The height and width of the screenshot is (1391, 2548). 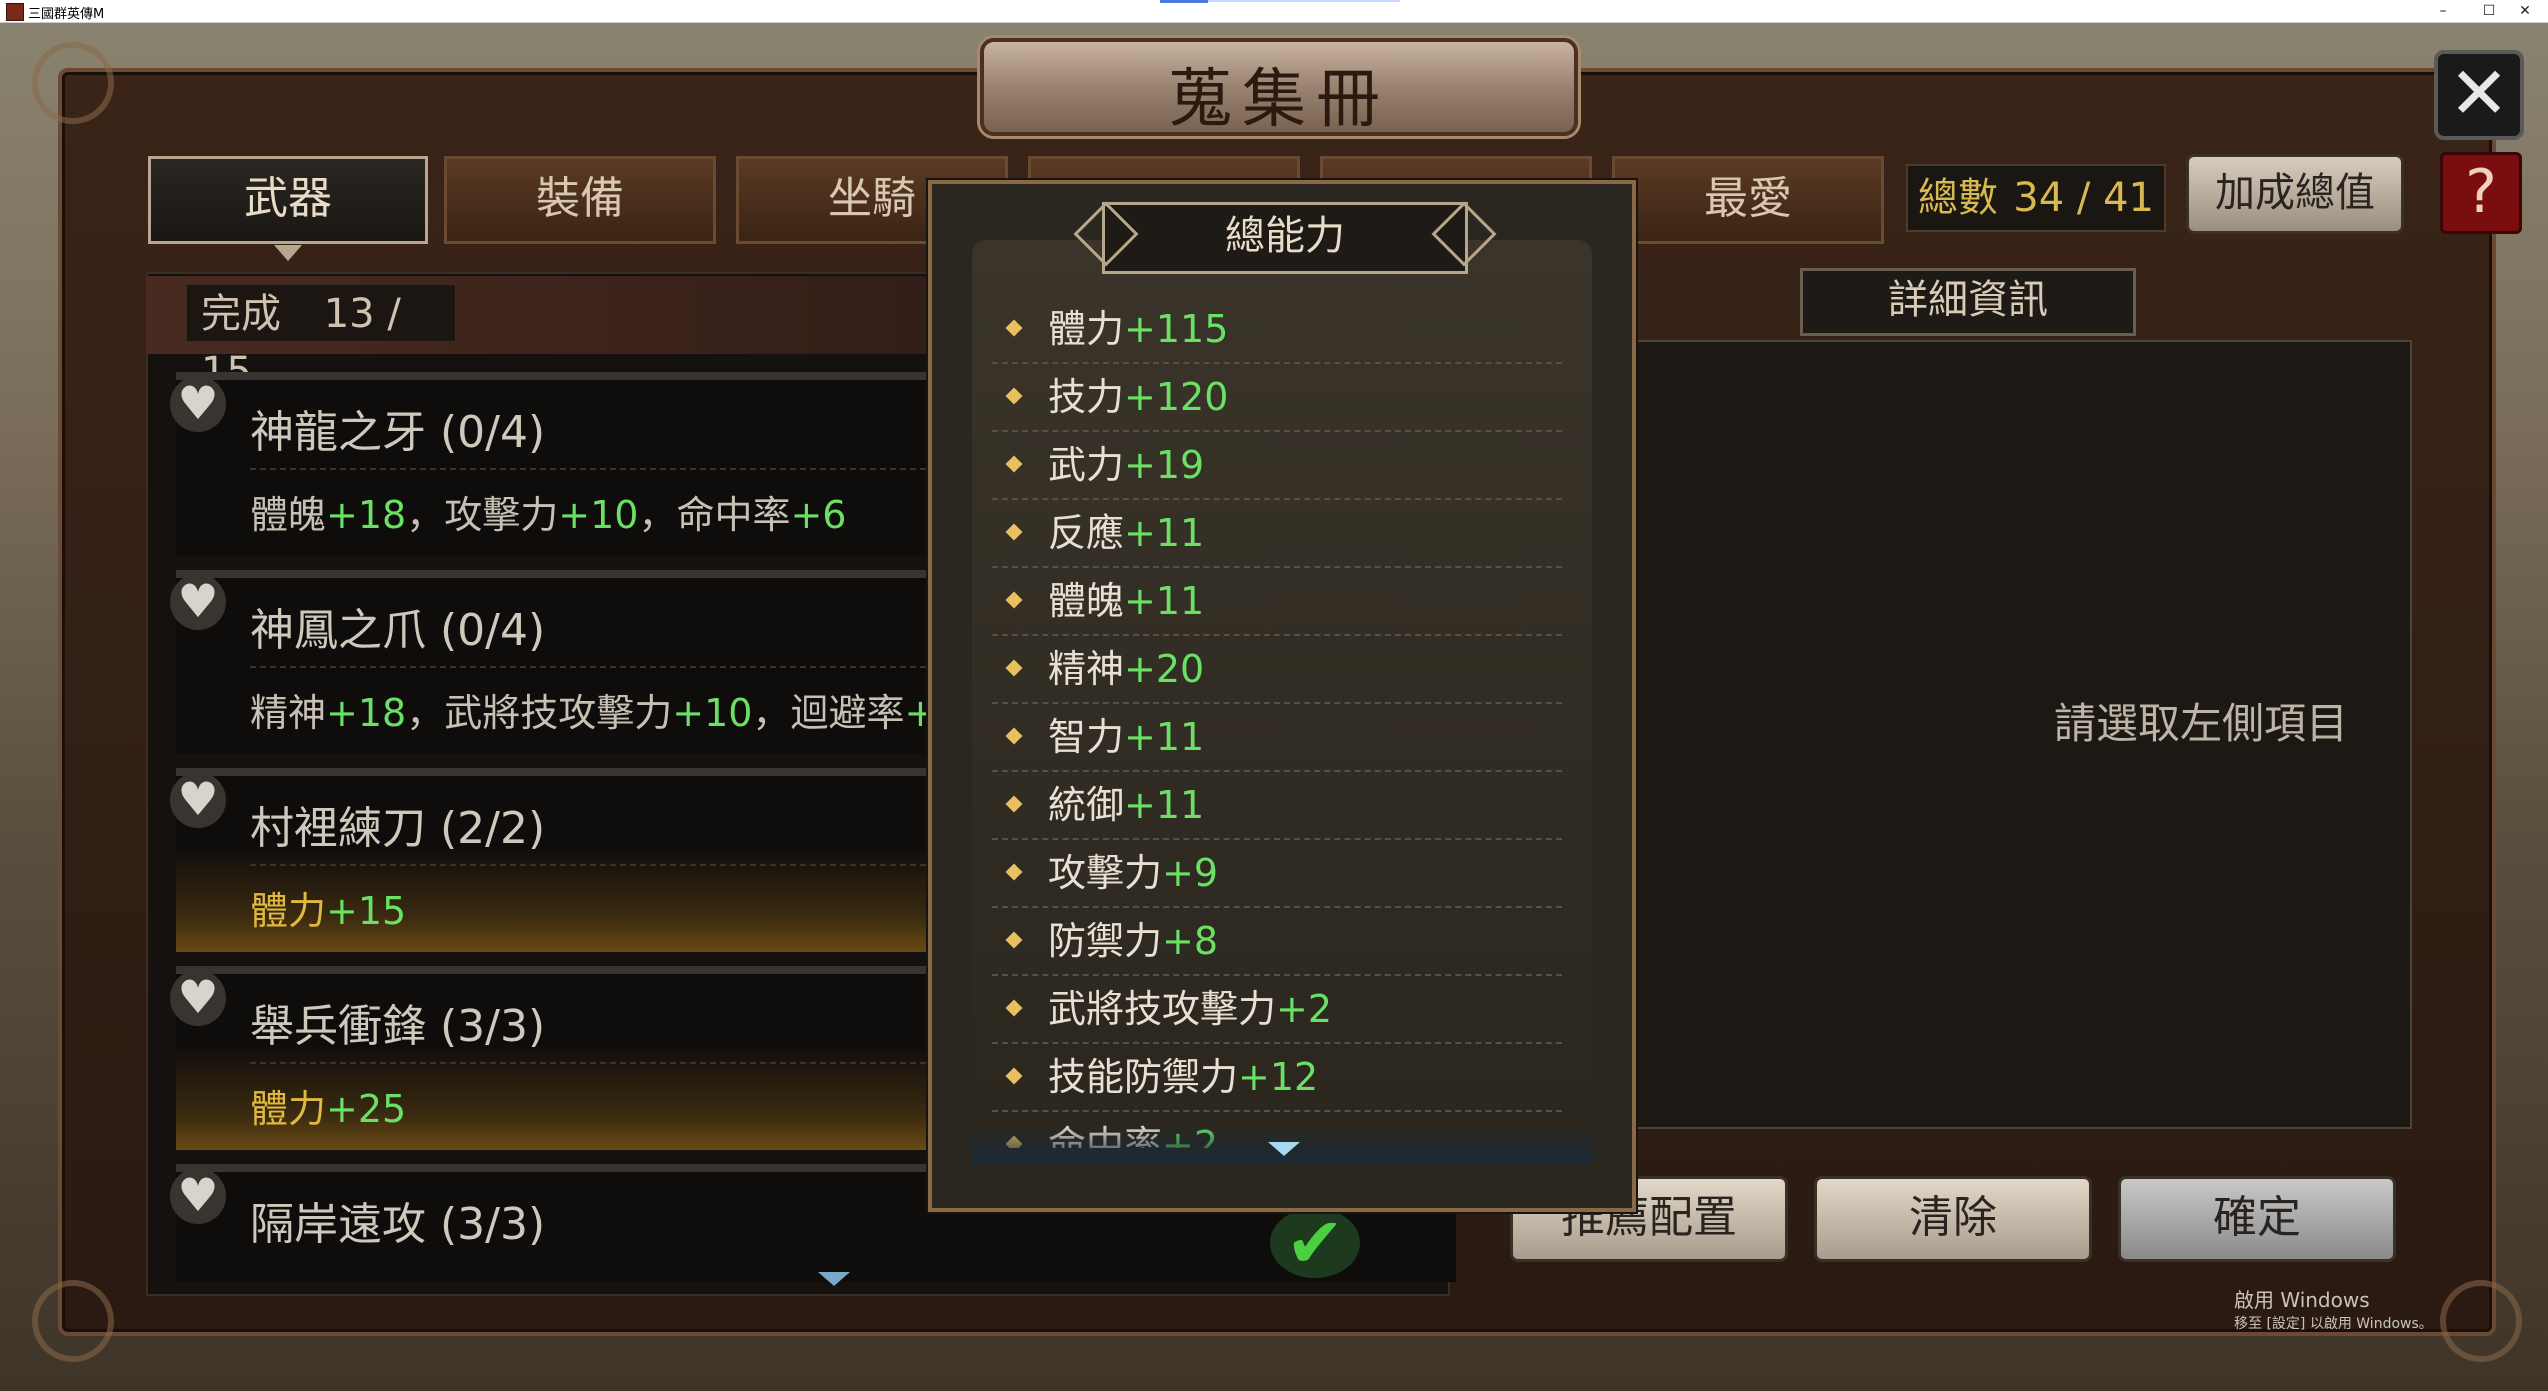 I want to click on bonus-total-button: 加成總值, so click(x=2295, y=194).